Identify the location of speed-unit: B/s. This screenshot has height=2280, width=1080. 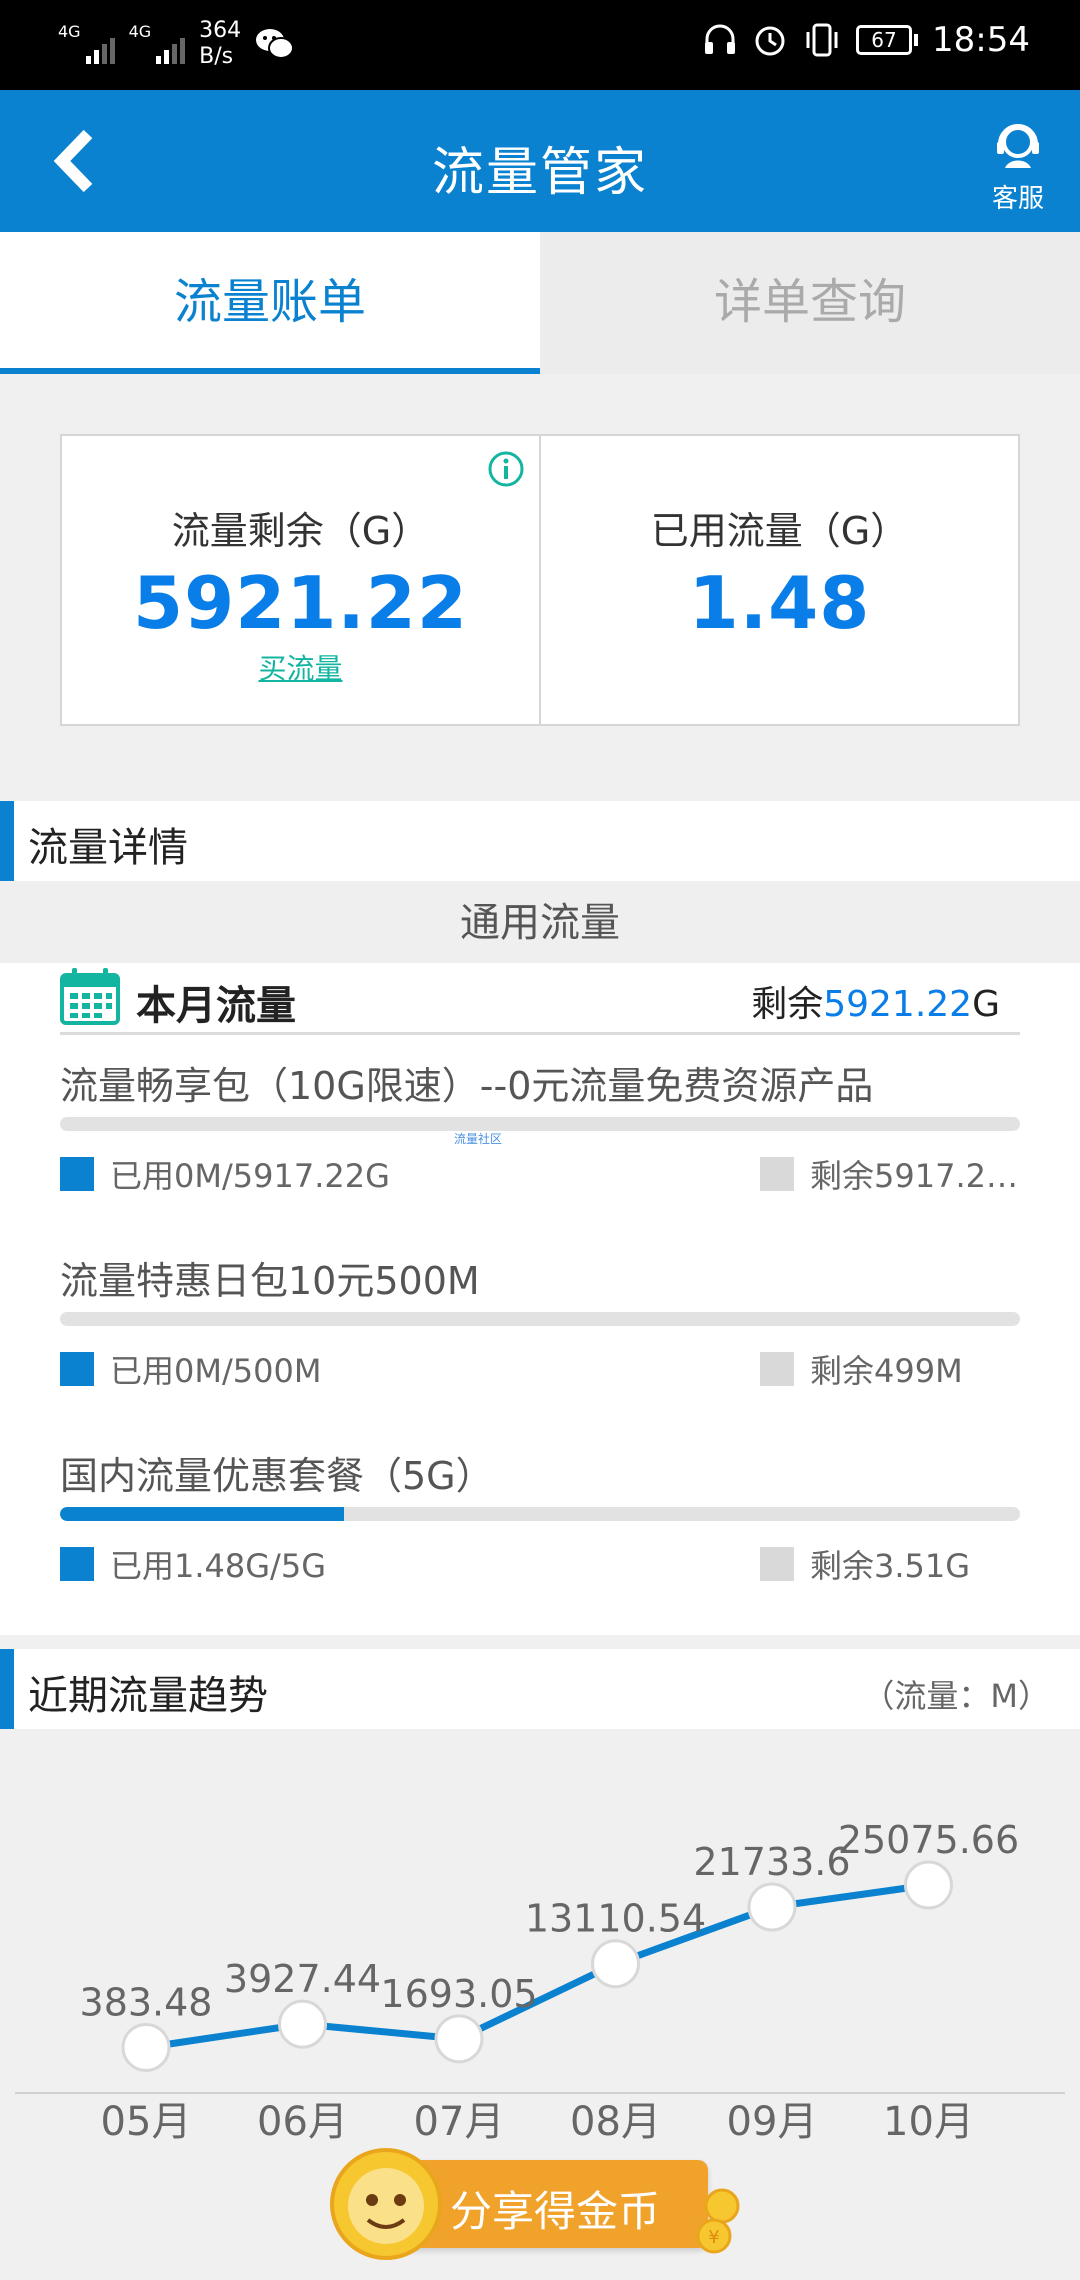
(216, 56).